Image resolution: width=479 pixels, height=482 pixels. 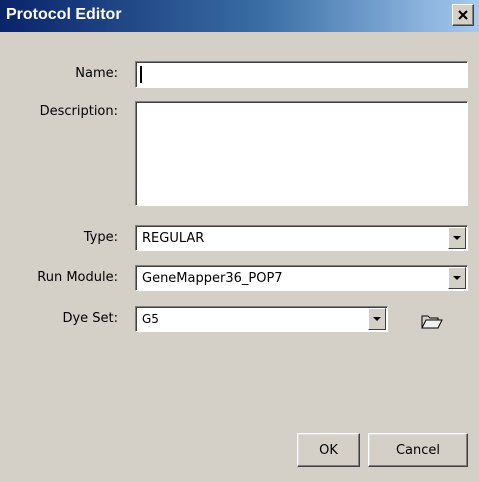 I want to click on dye-set-select-value: G5, so click(x=150, y=319).